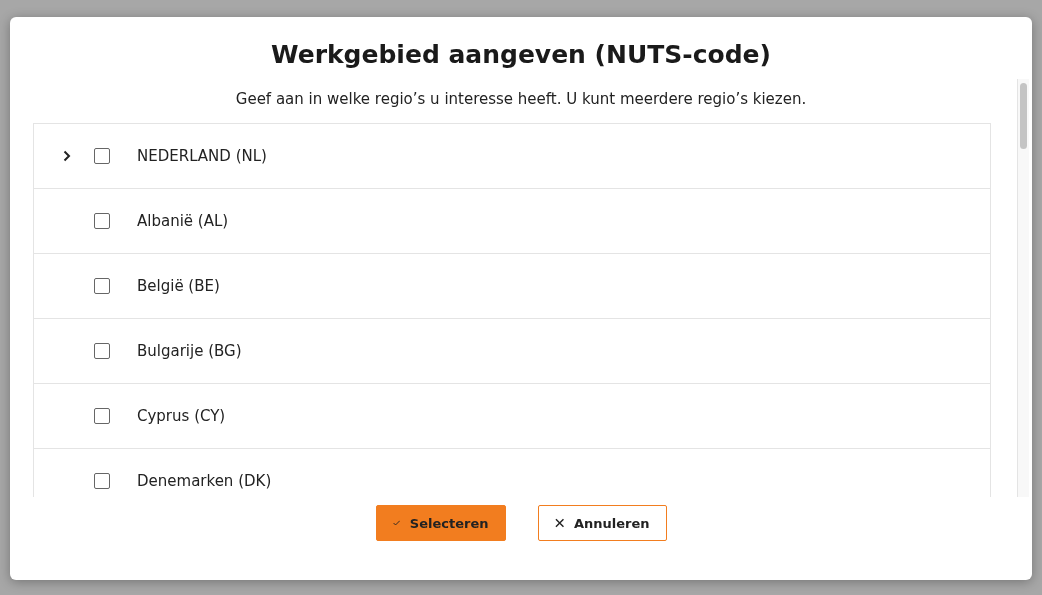 This screenshot has height=595, width=1042. What do you see at coordinates (1023, 288) in the screenshot?
I see `scrollbar` at bounding box center [1023, 288].